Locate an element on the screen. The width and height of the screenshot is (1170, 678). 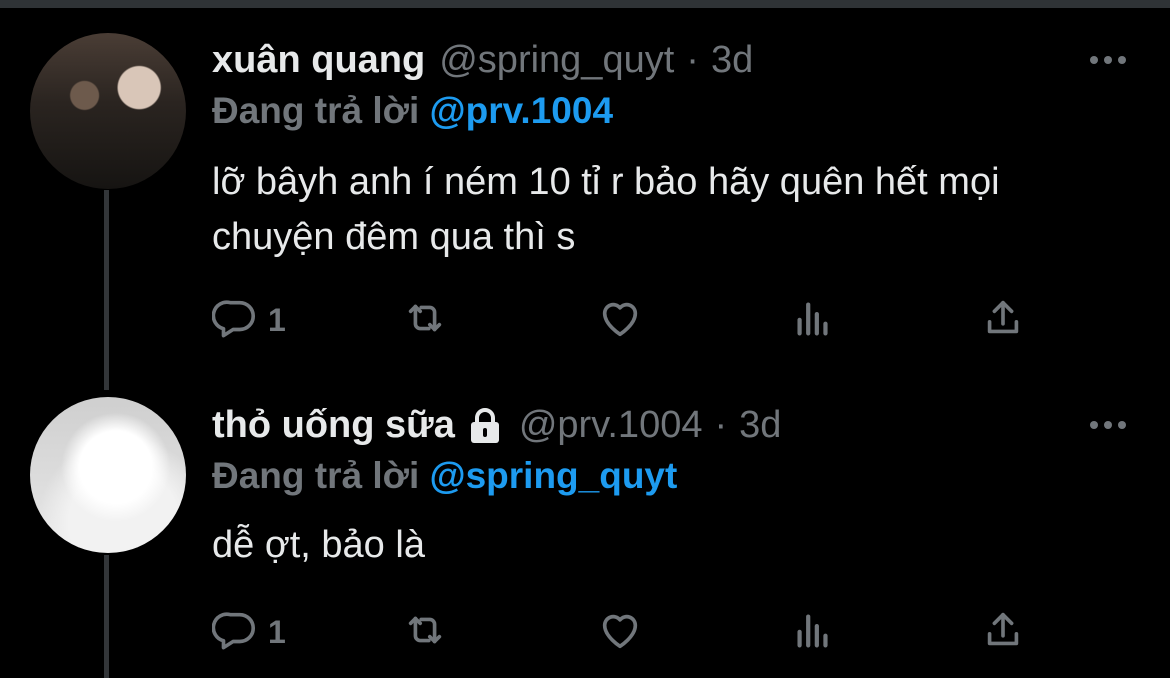
user-handle: @prv.1004 is located at coordinates (611, 425).